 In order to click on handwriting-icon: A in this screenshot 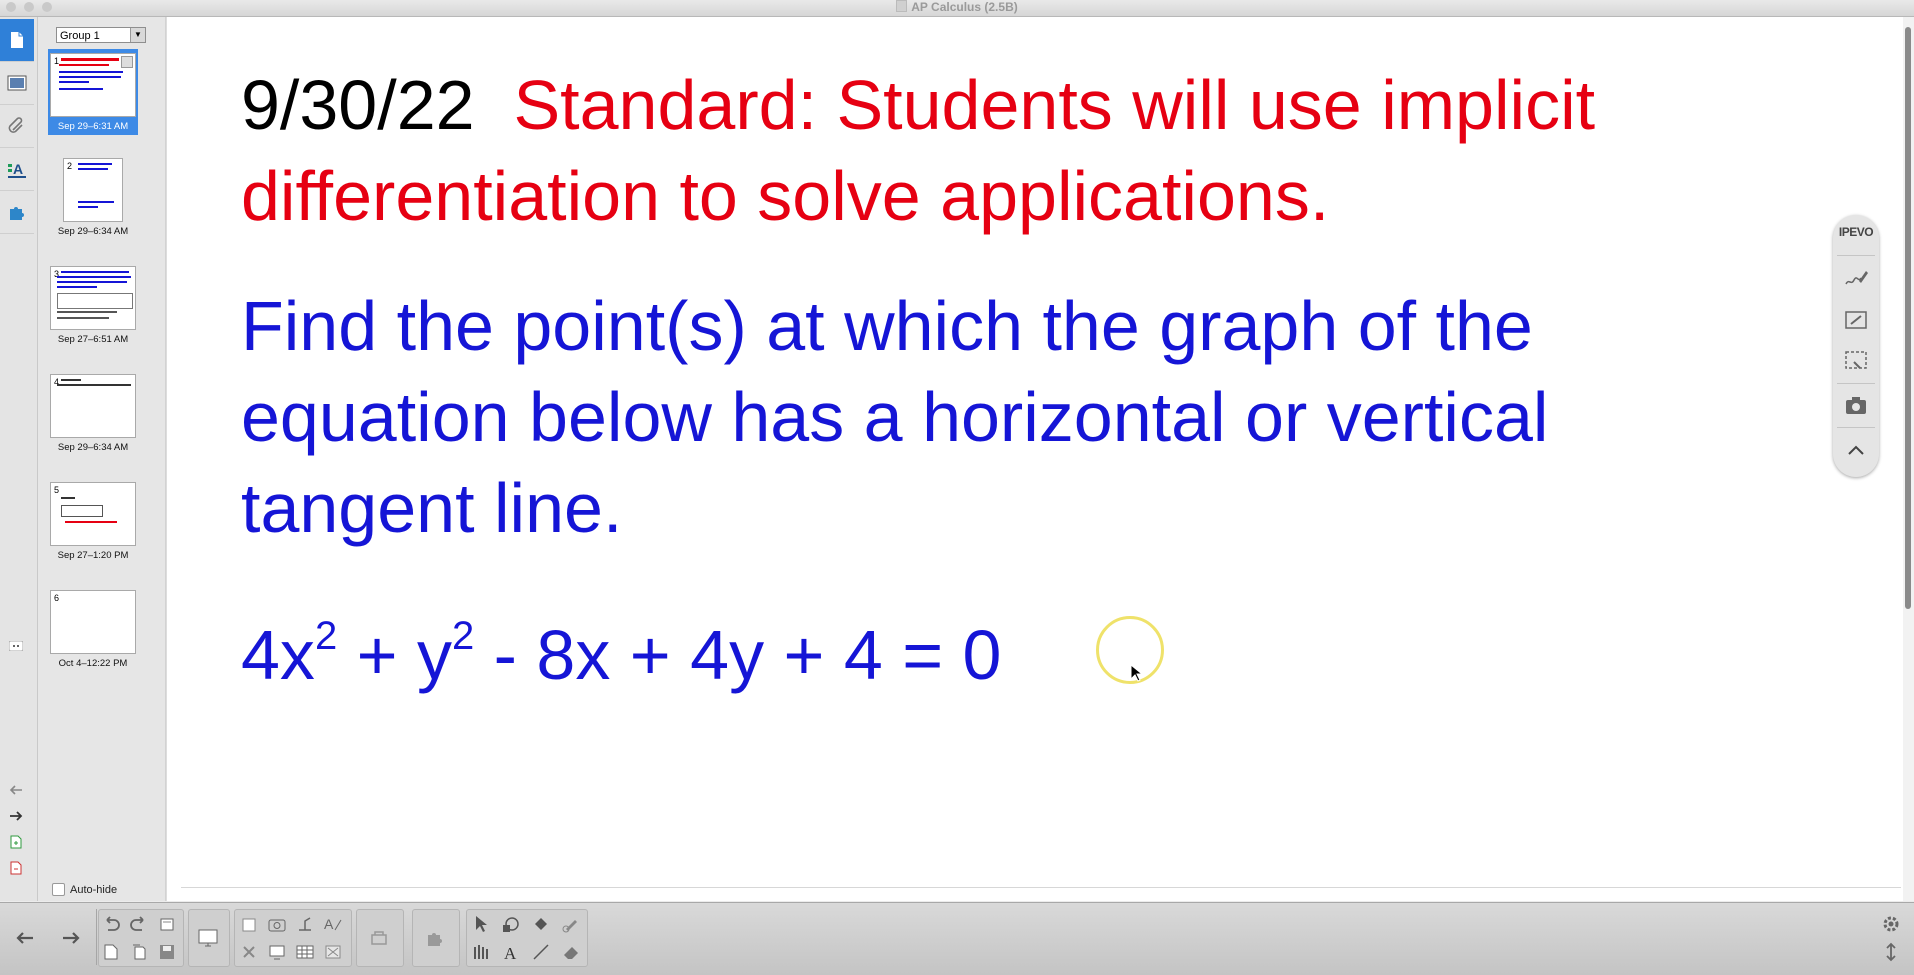, I will do `click(333, 924)`.